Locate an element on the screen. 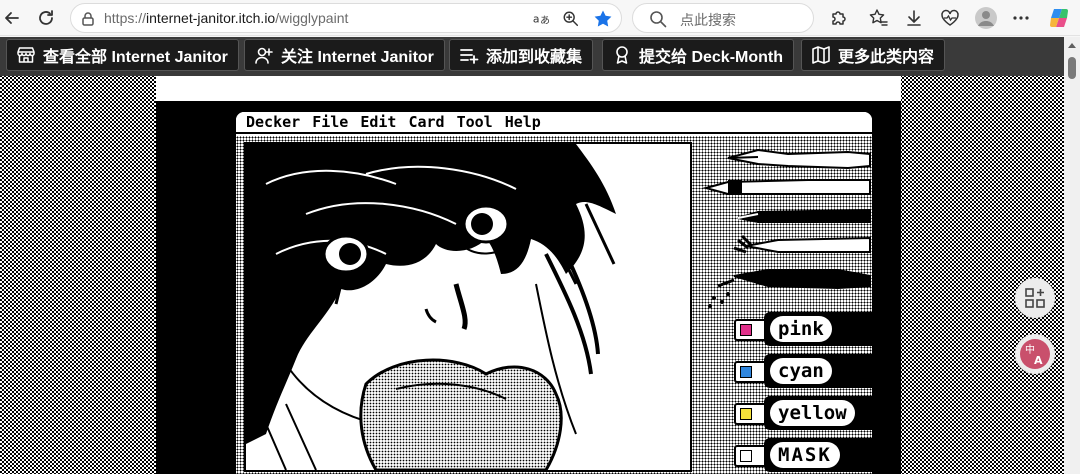  reload-button is located at coordinates (46, 18).